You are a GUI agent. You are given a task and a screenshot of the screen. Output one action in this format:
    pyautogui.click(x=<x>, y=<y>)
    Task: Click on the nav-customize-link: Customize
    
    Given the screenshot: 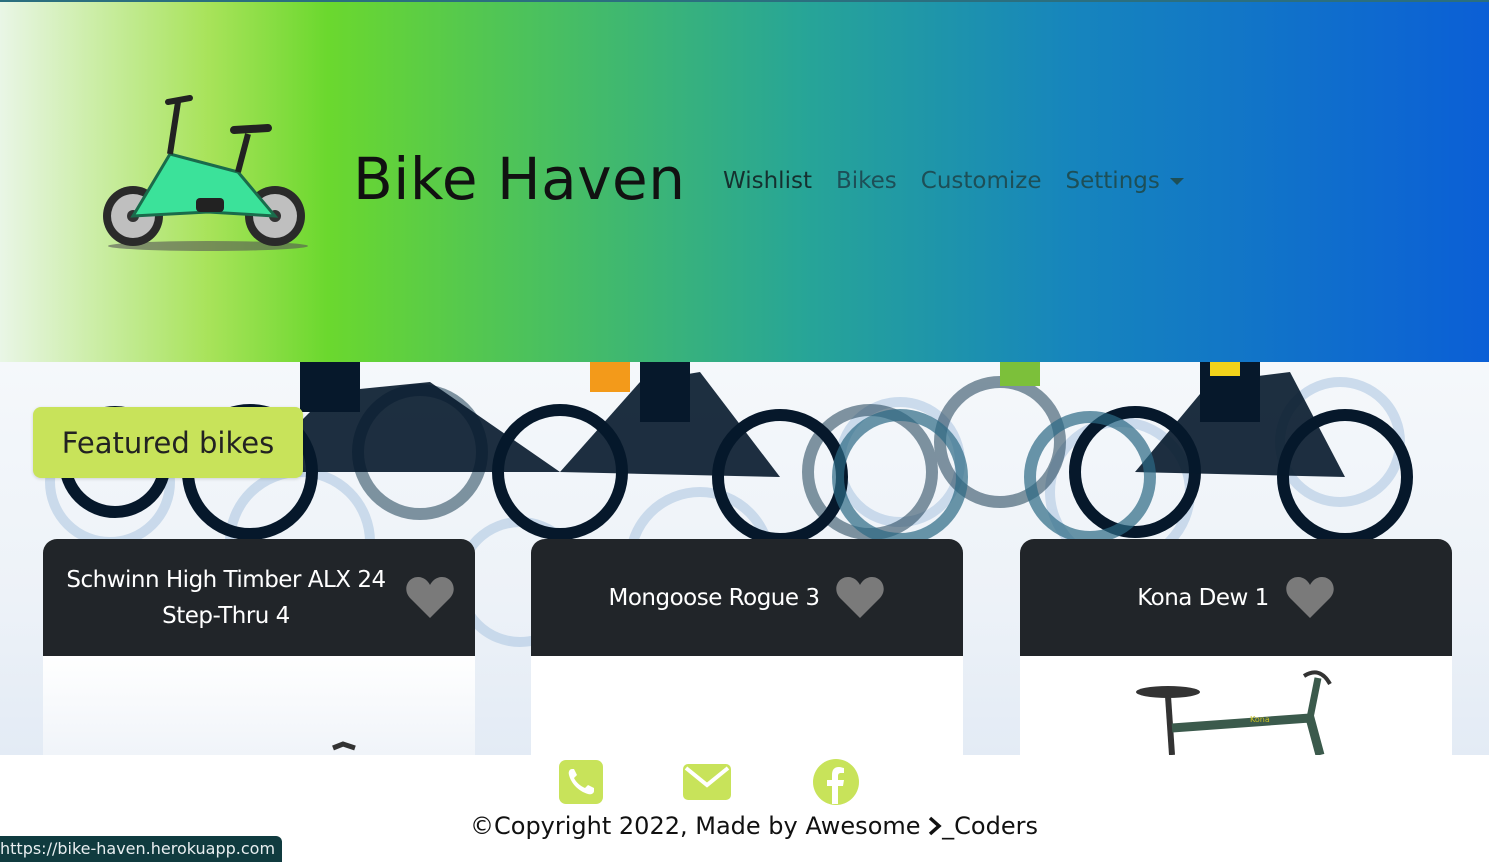 What is the action you would take?
    pyautogui.click(x=981, y=181)
    